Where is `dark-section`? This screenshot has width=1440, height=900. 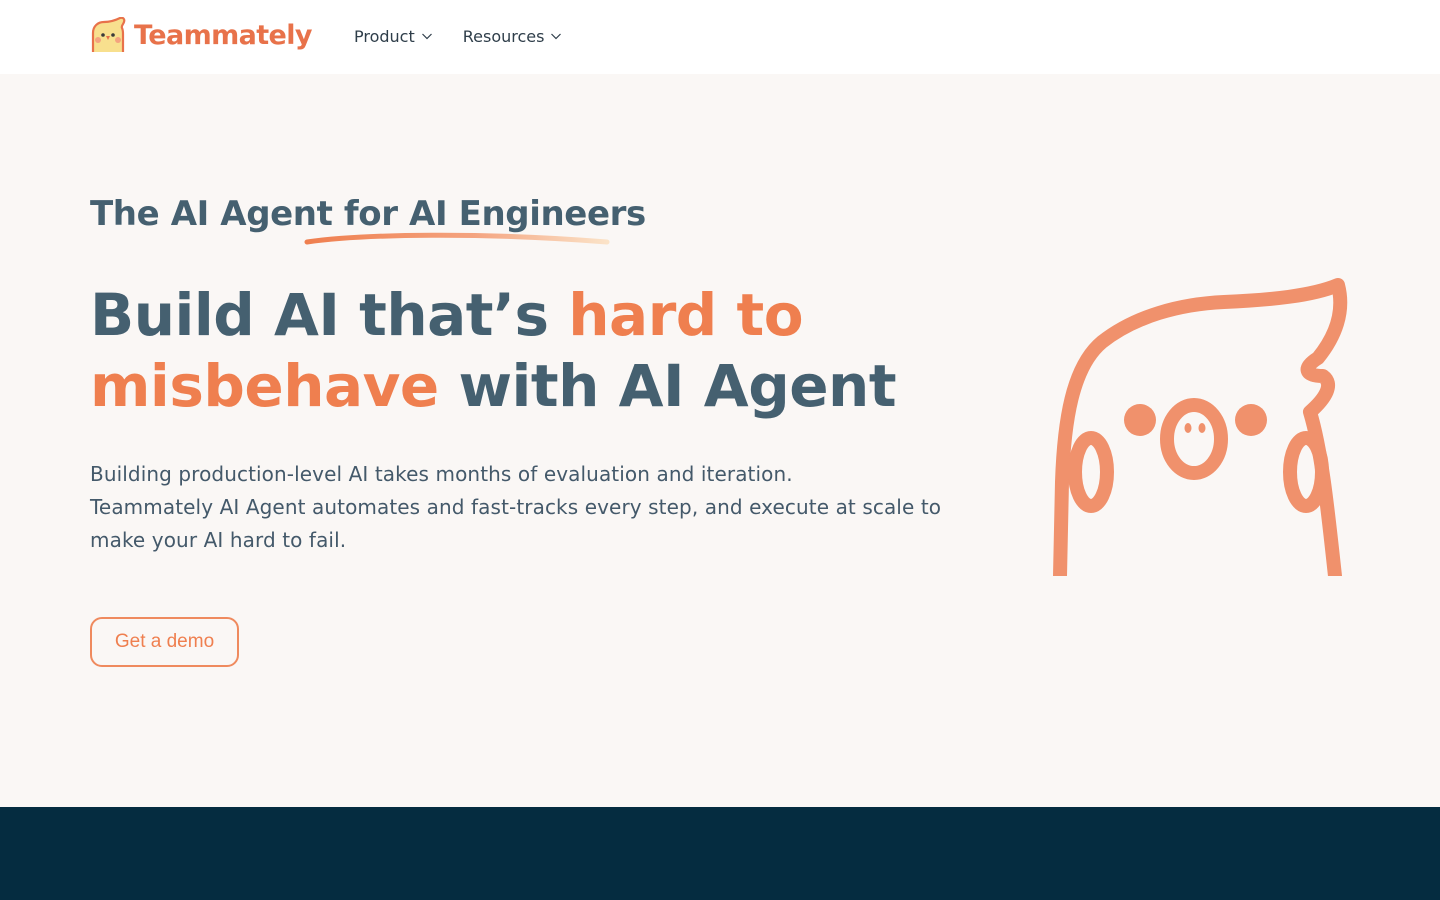 dark-section is located at coordinates (720, 853).